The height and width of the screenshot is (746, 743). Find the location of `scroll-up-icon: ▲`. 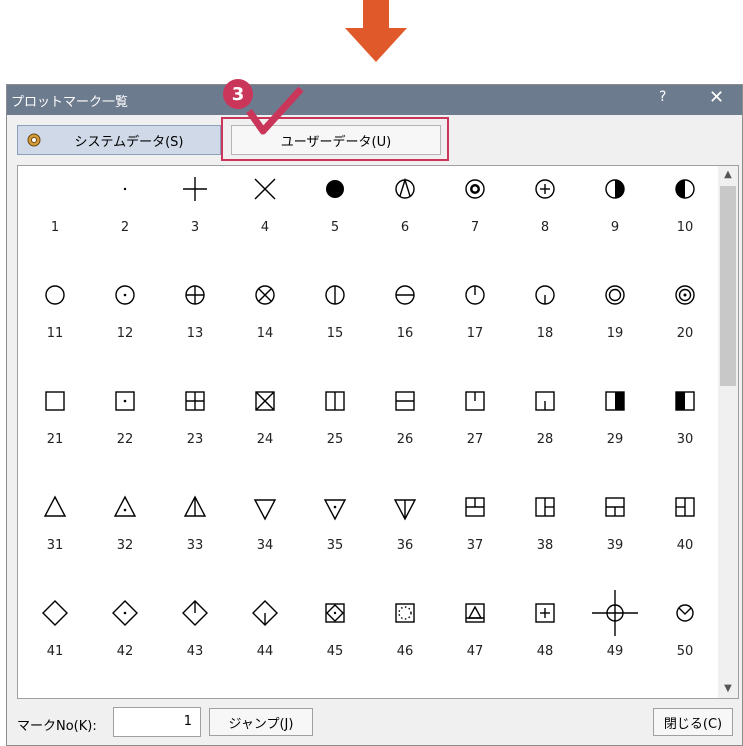

scroll-up-icon: ▲ is located at coordinates (728, 175).